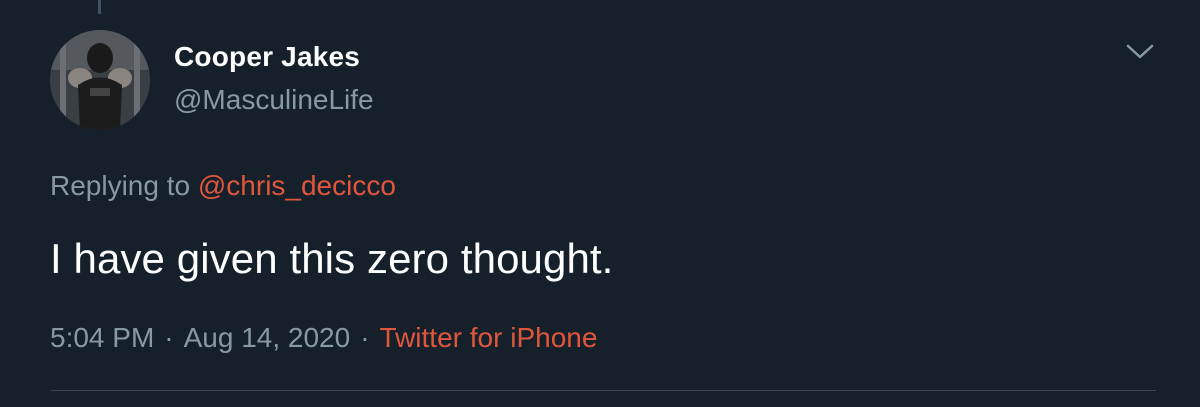  I want to click on author-handle: @MasculineLife, so click(274, 100).